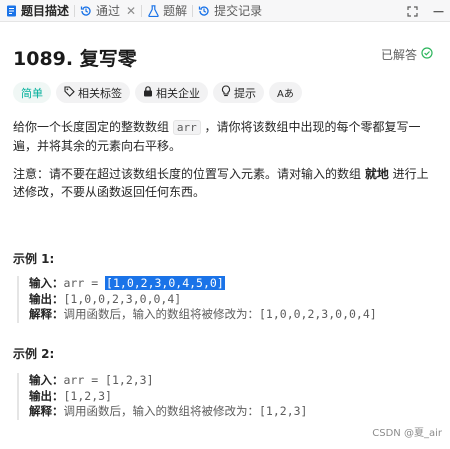  What do you see at coordinates (238, 11) in the screenshot?
I see `tab-label: 提交记录` at bounding box center [238, 11].